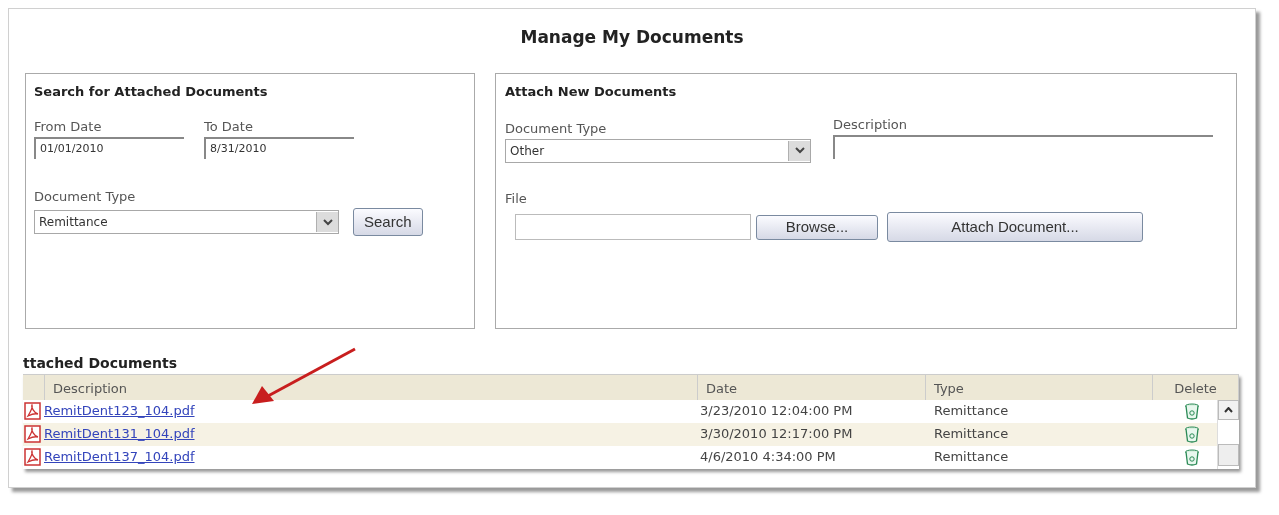 Image resolution: width=1279 pixels, height=515 pixels. Describe the element at coordinates (632, 37) in the screenshot. I see `page-title: Manage My Documents` at that location.